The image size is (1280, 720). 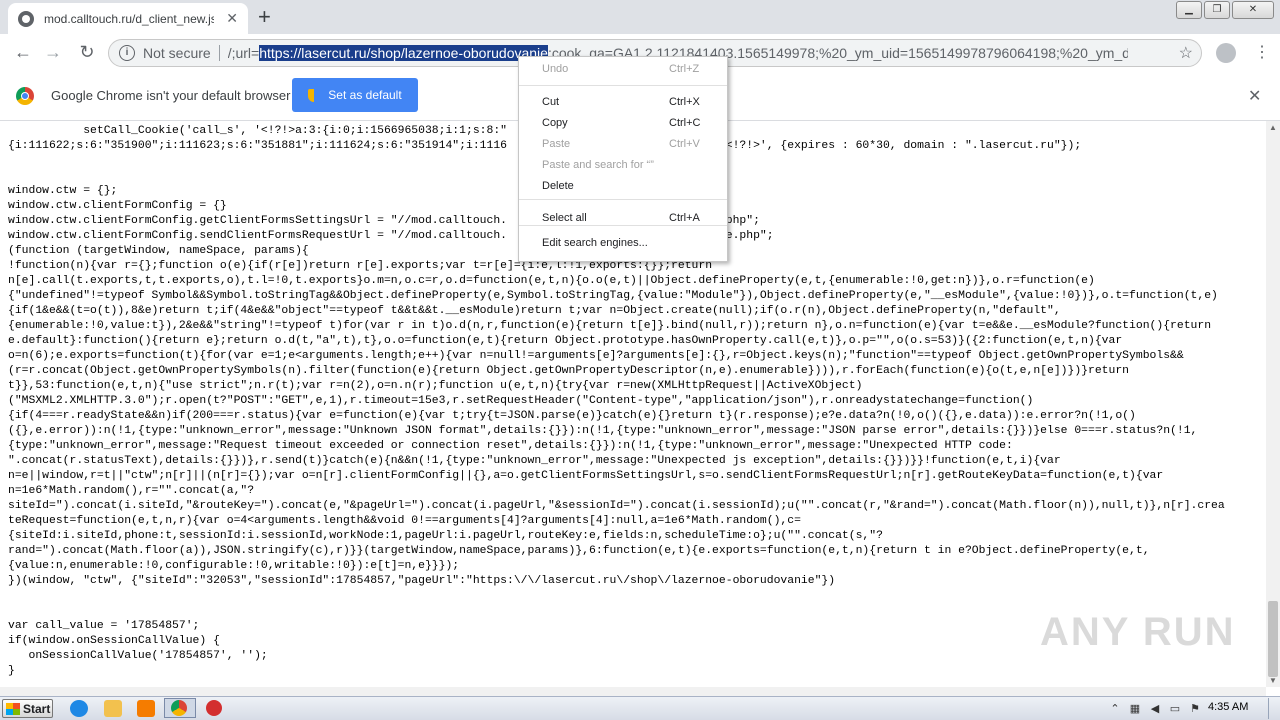 What do you see at coordinates (11, 671) in the screenshot?
I see `code-line: }` at bounding box center [11, 671].